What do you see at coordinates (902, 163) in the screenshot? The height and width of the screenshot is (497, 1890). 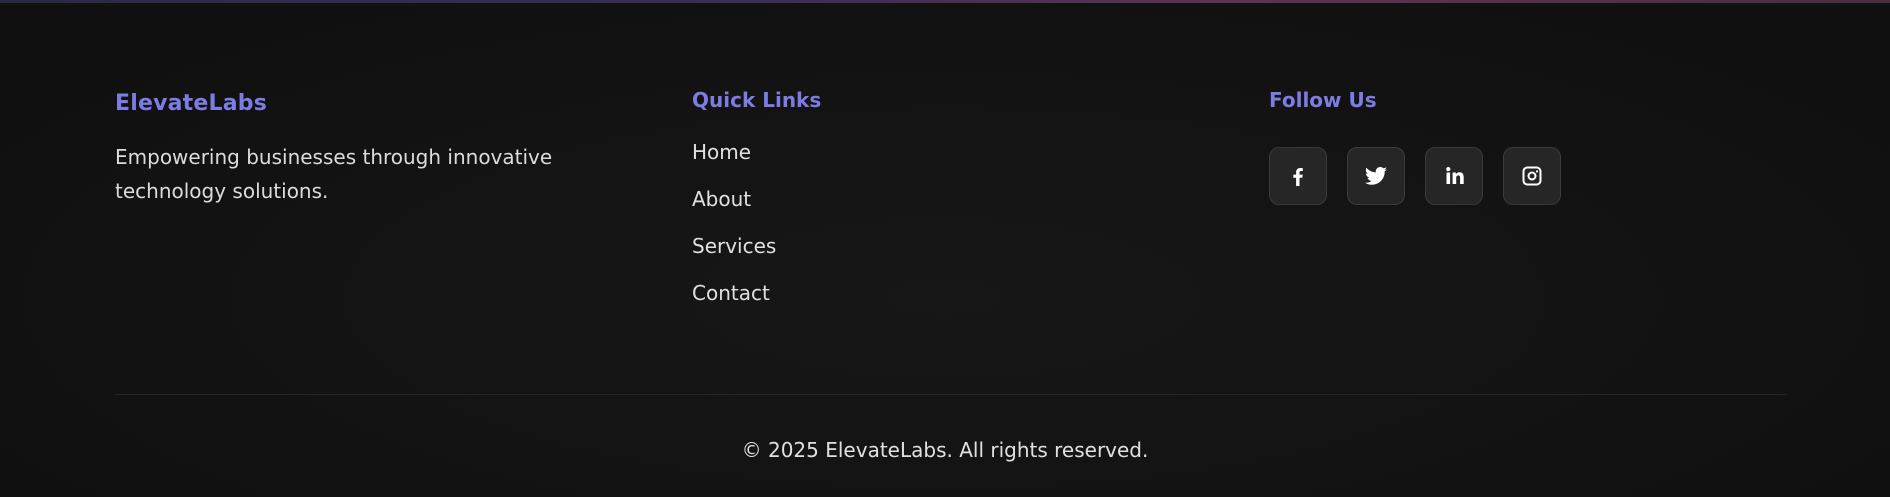 I see `list-item: Home` at bounding box center [902, 163].